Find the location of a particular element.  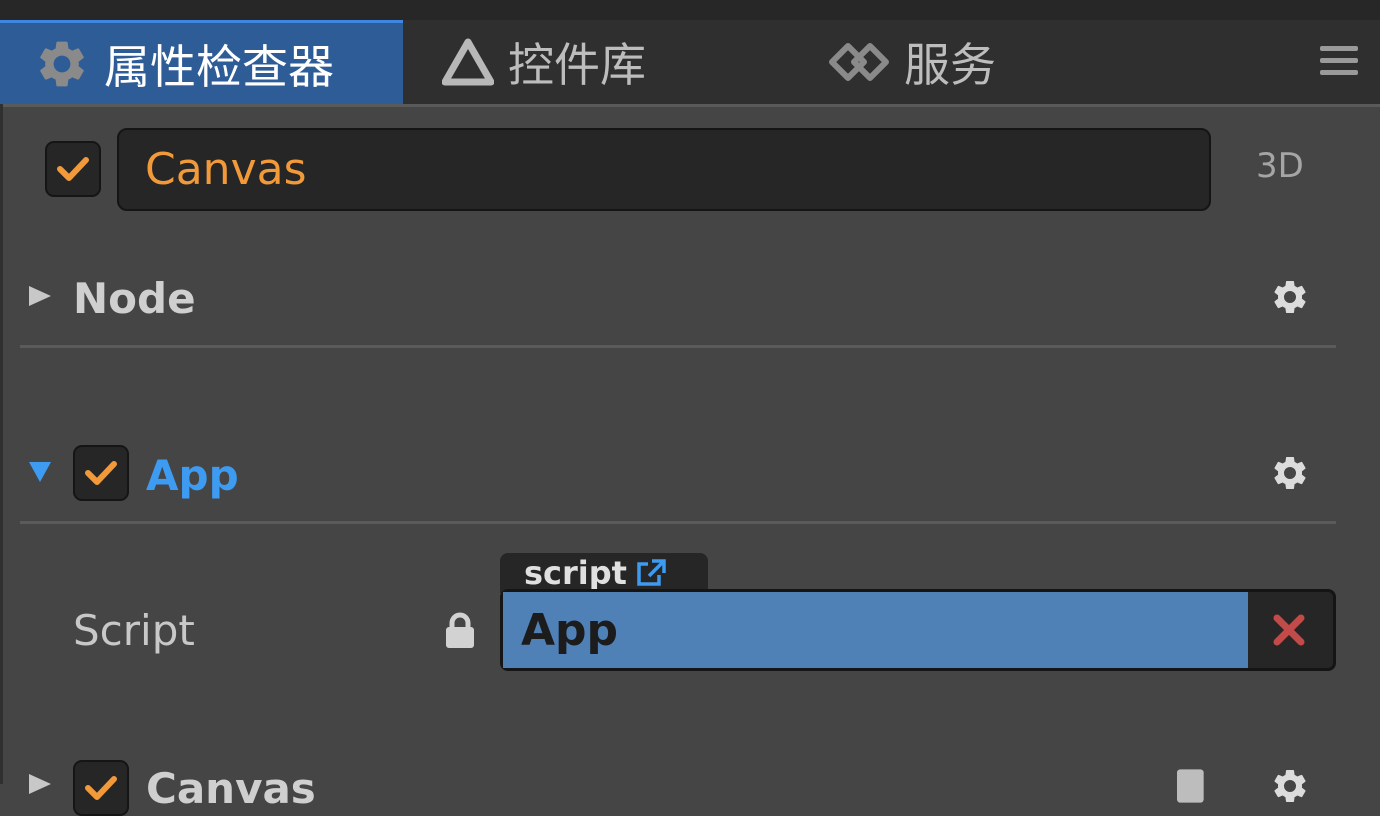

book-icon is located at coordinates (1192, 786).